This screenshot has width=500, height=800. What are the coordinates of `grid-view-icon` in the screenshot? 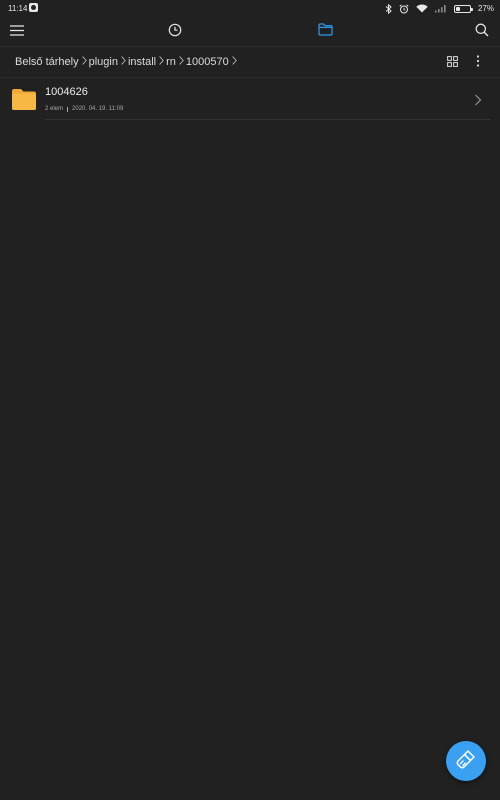 It's located at (452, 63).